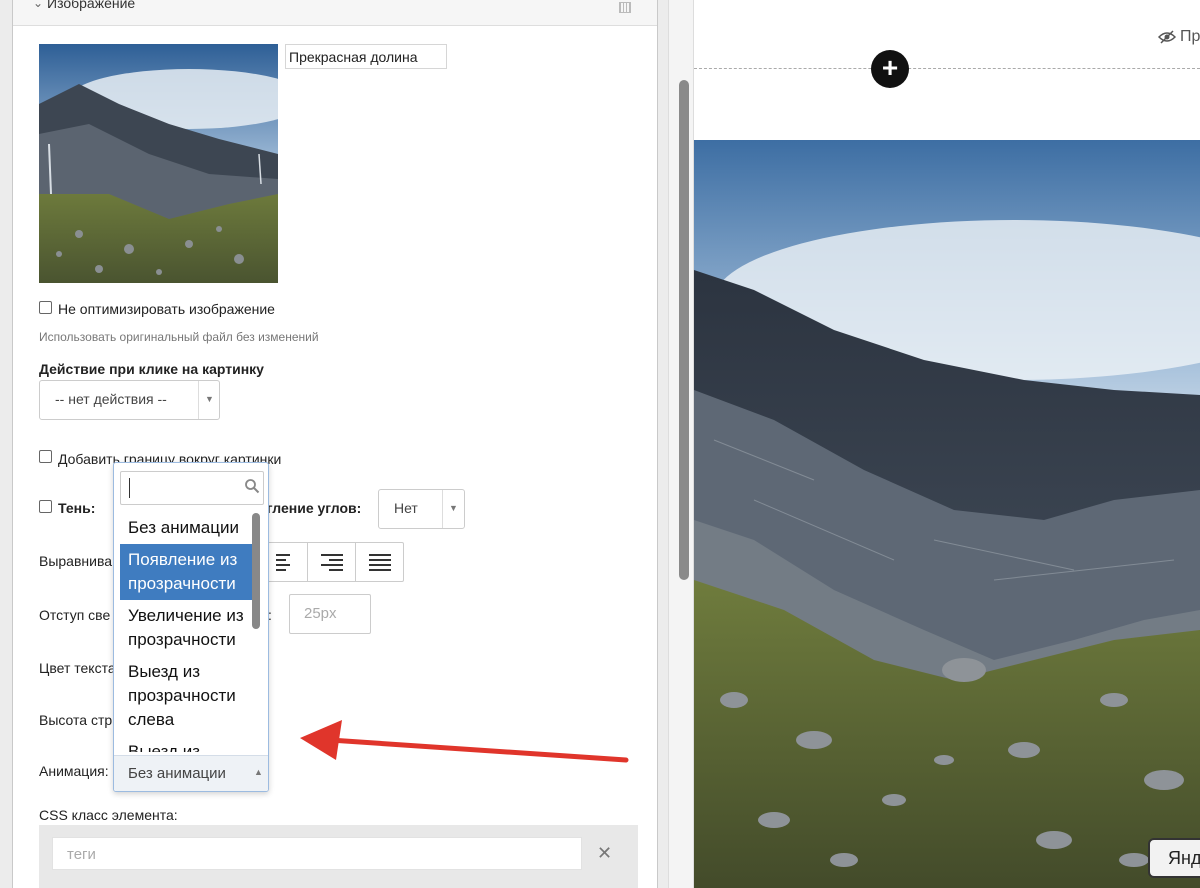 The height and width of the screenshot is (888, 1200). I want to click on no-optimize-label: Не оптимизировать изображение, so click(166, 309).